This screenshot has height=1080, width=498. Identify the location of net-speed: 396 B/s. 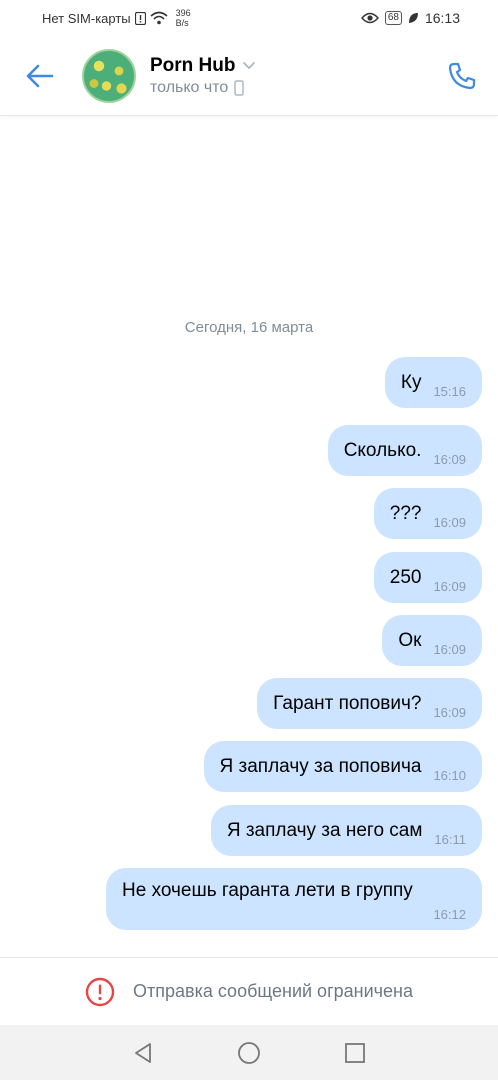
(183, 18).